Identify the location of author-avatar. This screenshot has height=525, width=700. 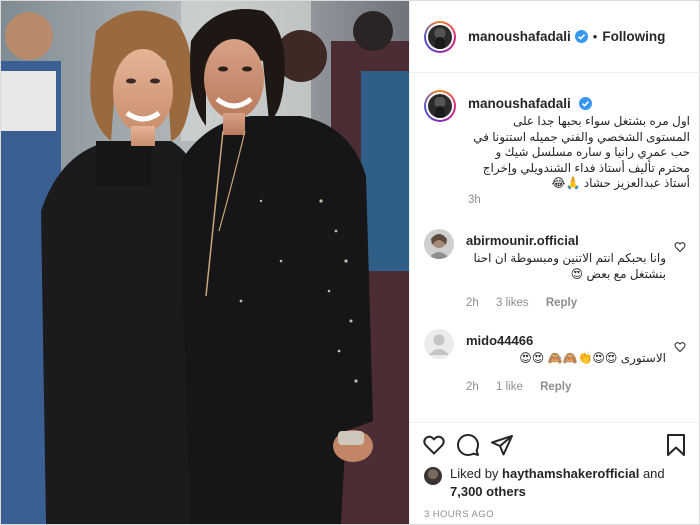
(440, 36).